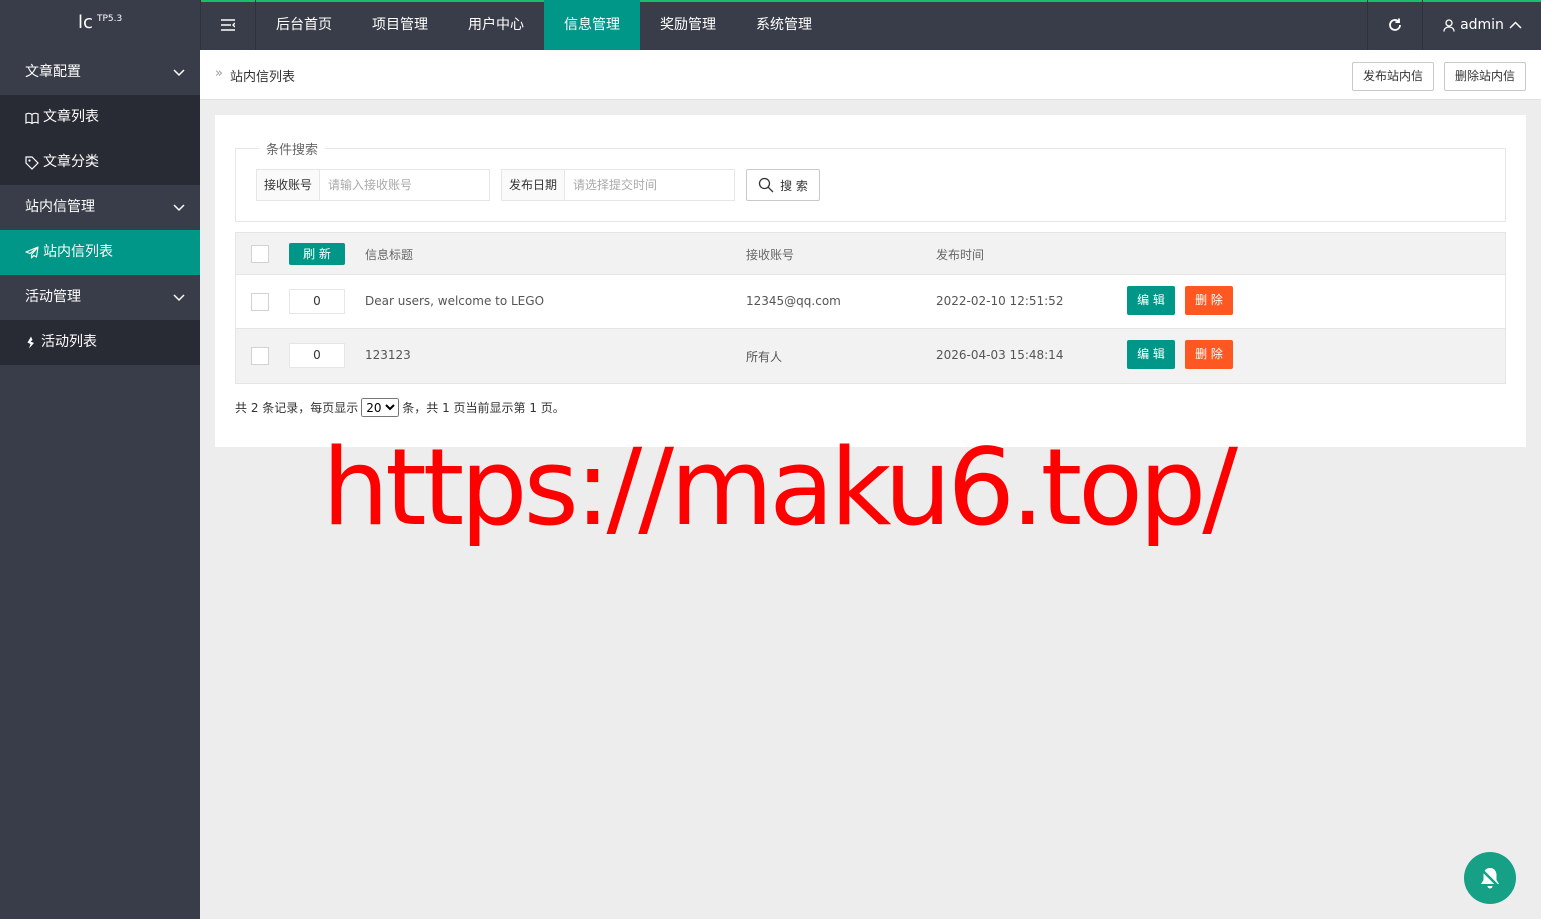 This screenshot has width=1541, height=919. I want to click on date-label: 发布日期, so click(534, 185).